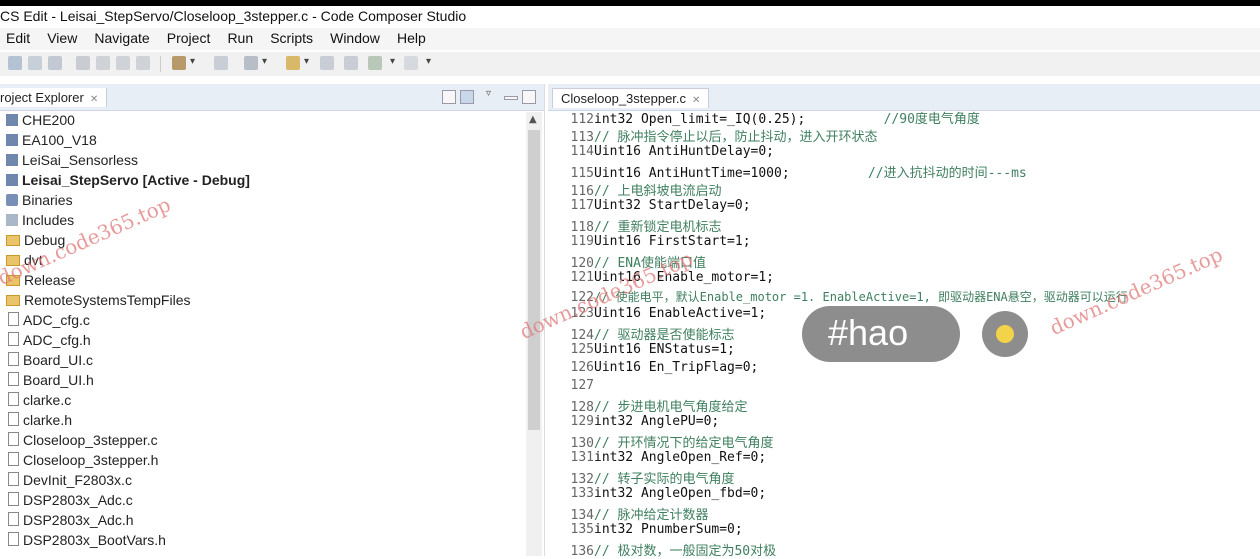 Image resolution: width=1260 pixels, height=559 pixels. What do you see at coordinates (582, 241) in the screenshot?
I see `line-number: 119` at bounding box center [582, 241].